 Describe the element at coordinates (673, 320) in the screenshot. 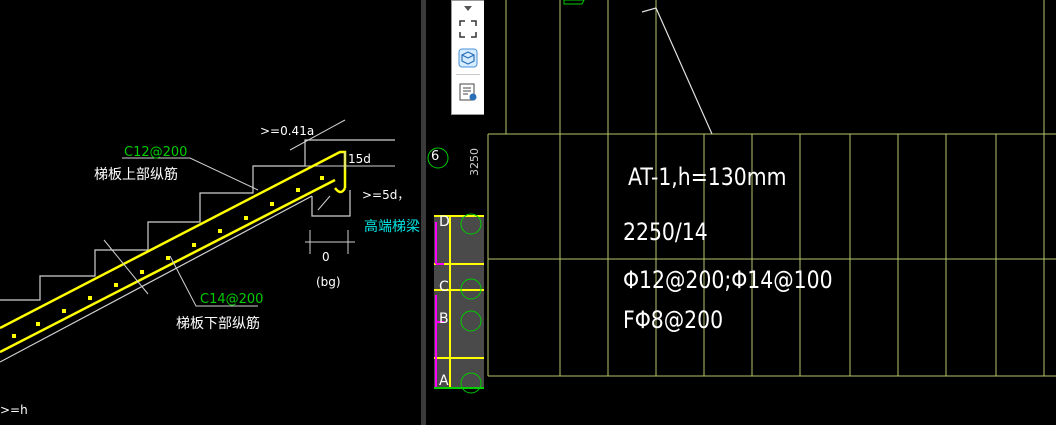

I see `stair-distribution-spec: FΦ8@200` at that location.